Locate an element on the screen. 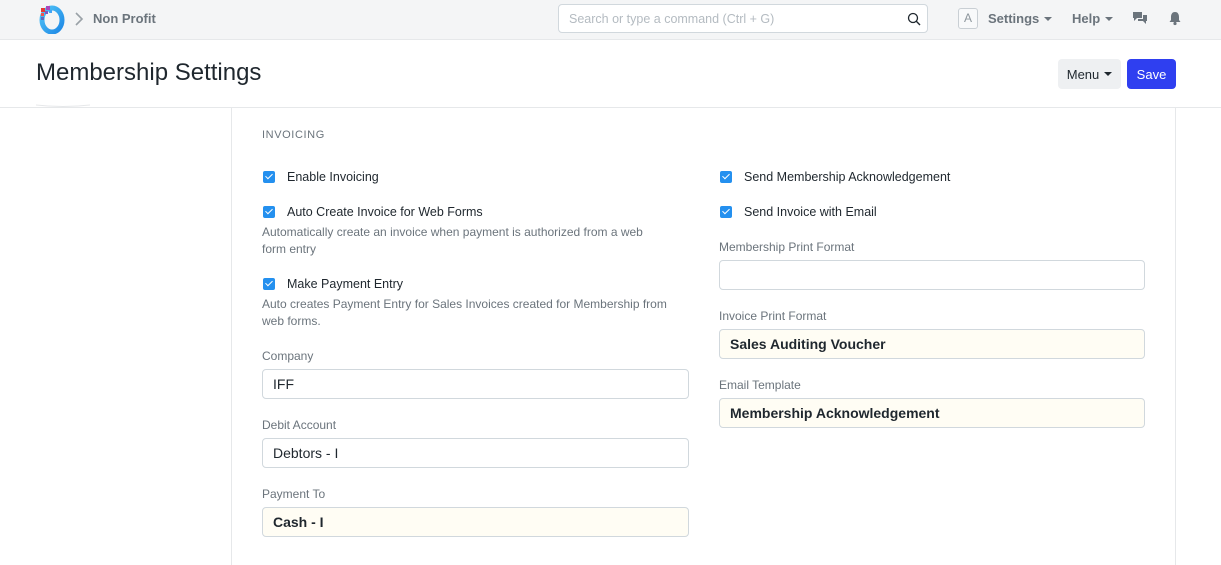  email-template-input is located at coordinates (932, 413).